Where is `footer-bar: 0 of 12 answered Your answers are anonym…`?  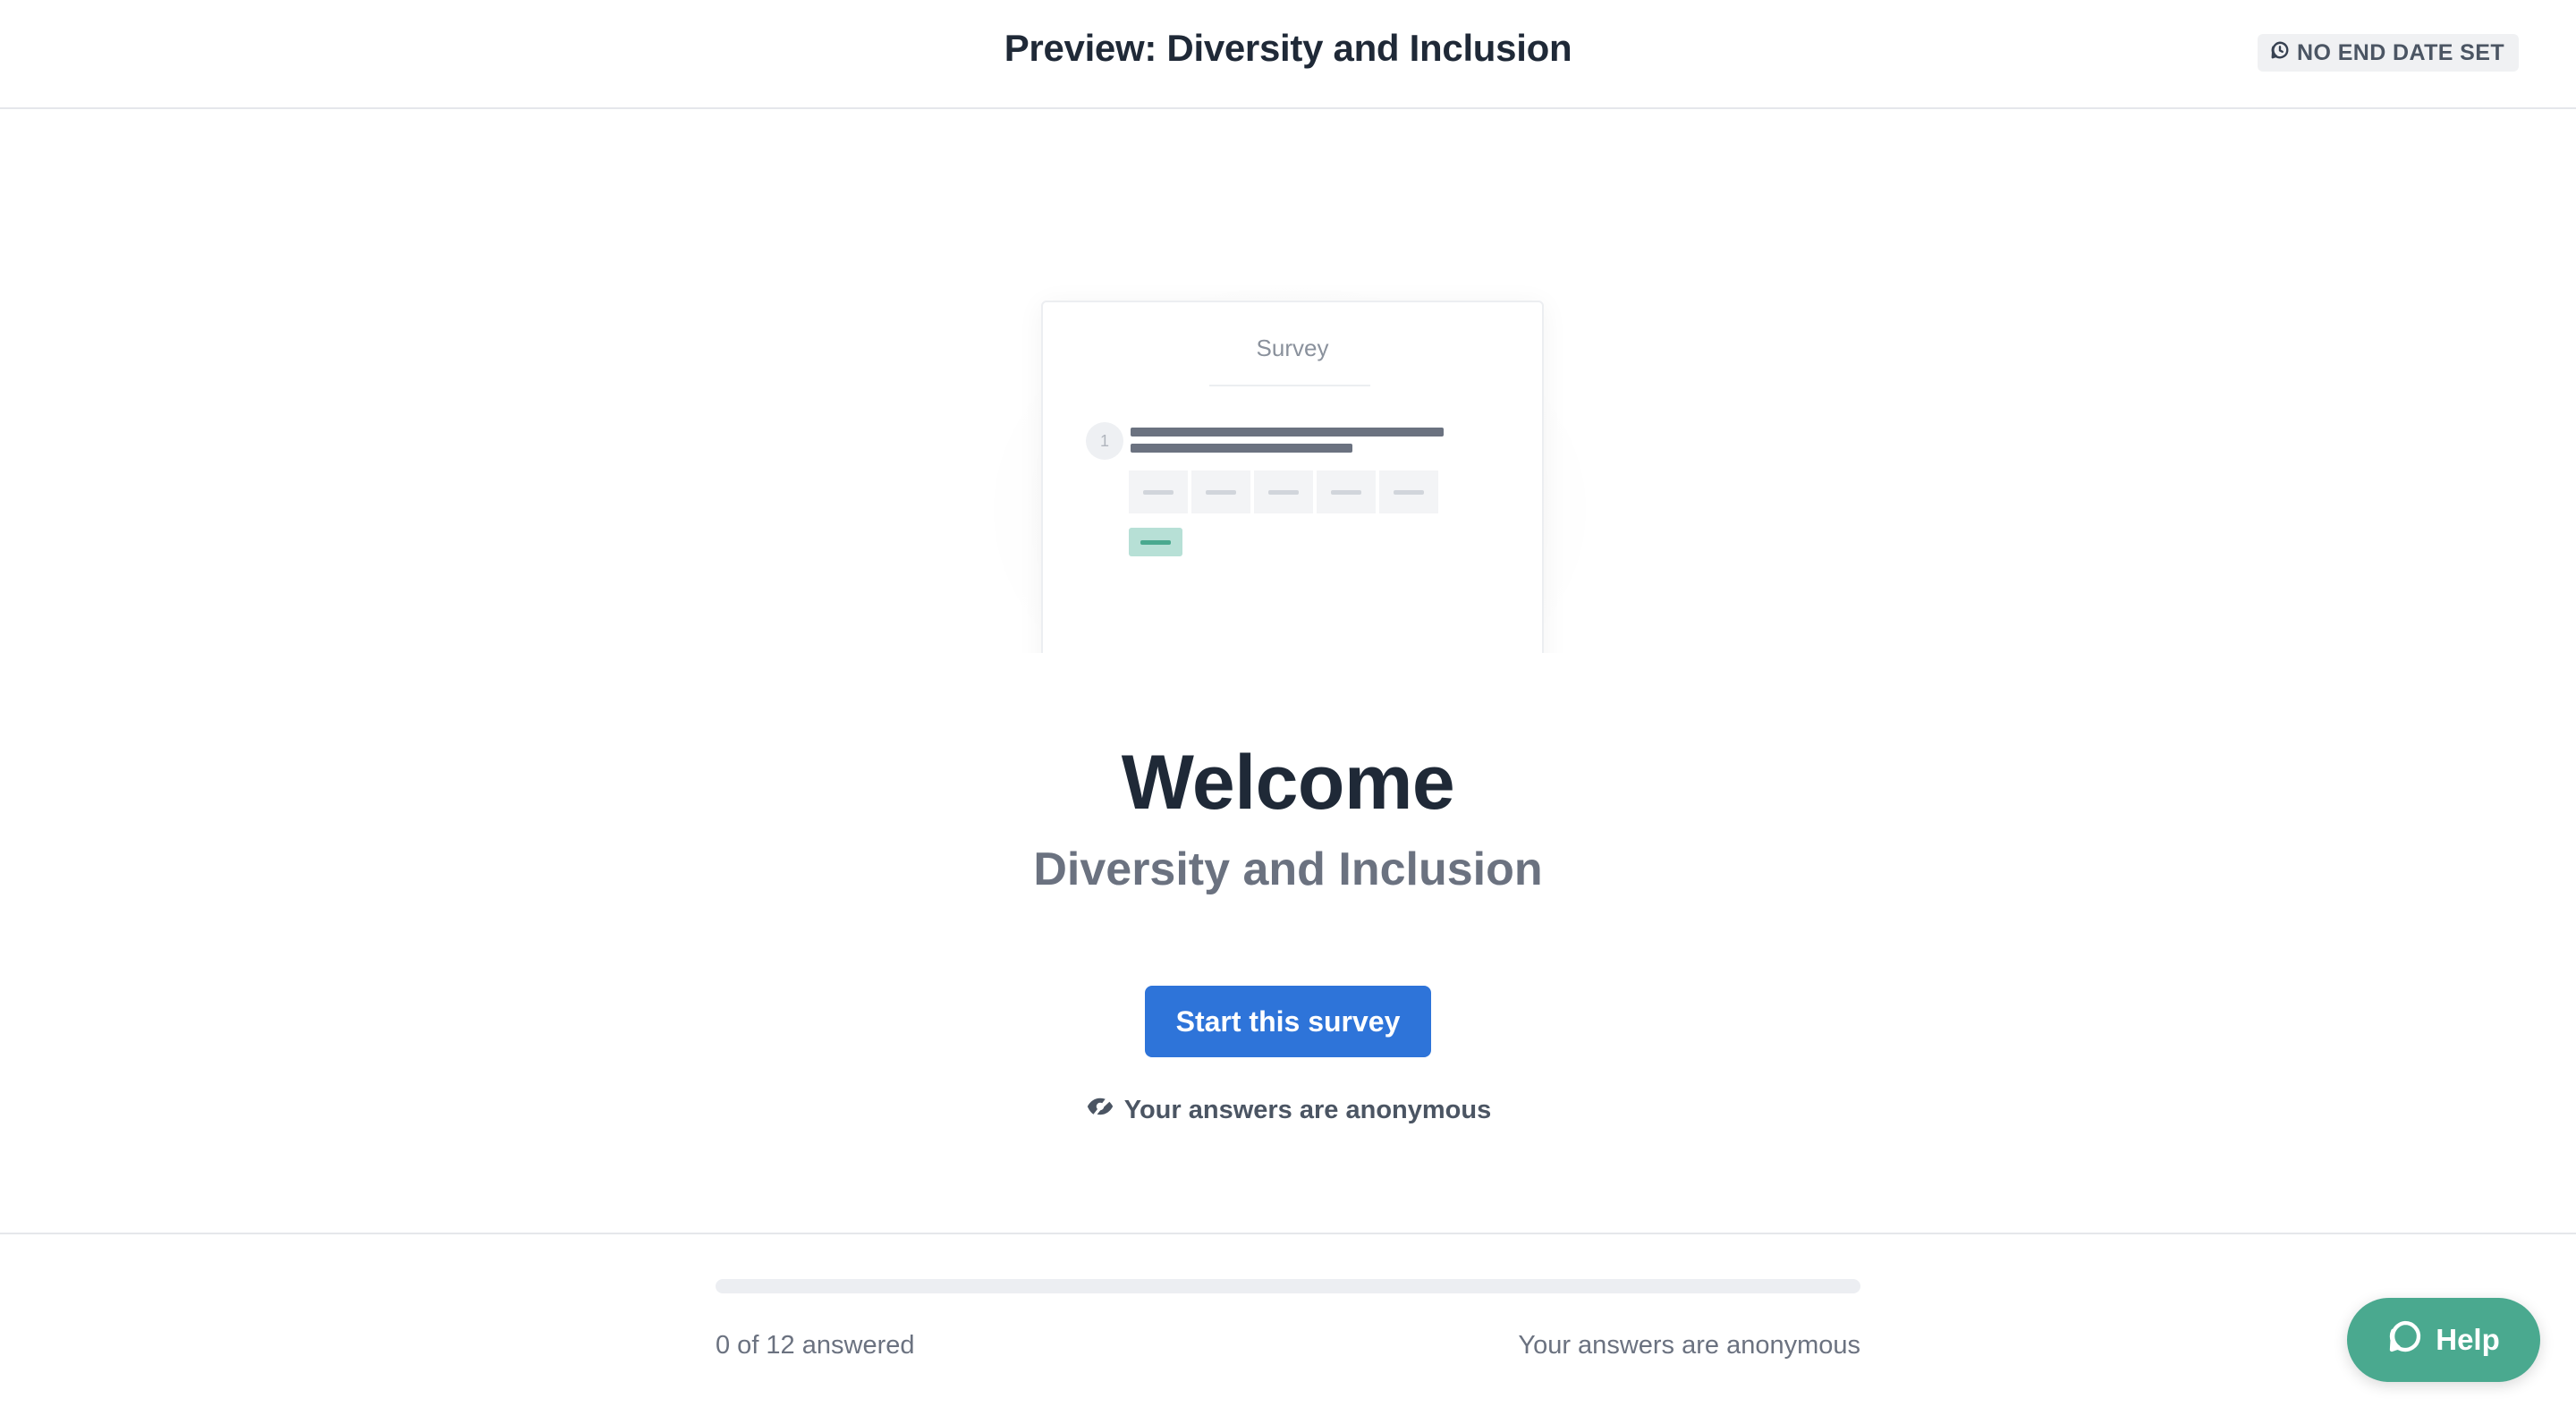 footer-bar: 0 of 12 answered Your answers are anonym… is located at coordinates (1288, 1320).